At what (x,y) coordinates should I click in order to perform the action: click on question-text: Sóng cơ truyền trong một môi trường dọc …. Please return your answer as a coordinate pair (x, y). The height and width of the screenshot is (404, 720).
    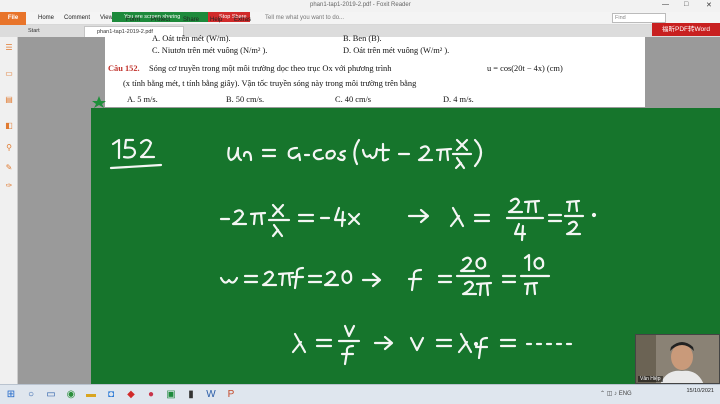
    Looking at the image, I should click on (270, 68).